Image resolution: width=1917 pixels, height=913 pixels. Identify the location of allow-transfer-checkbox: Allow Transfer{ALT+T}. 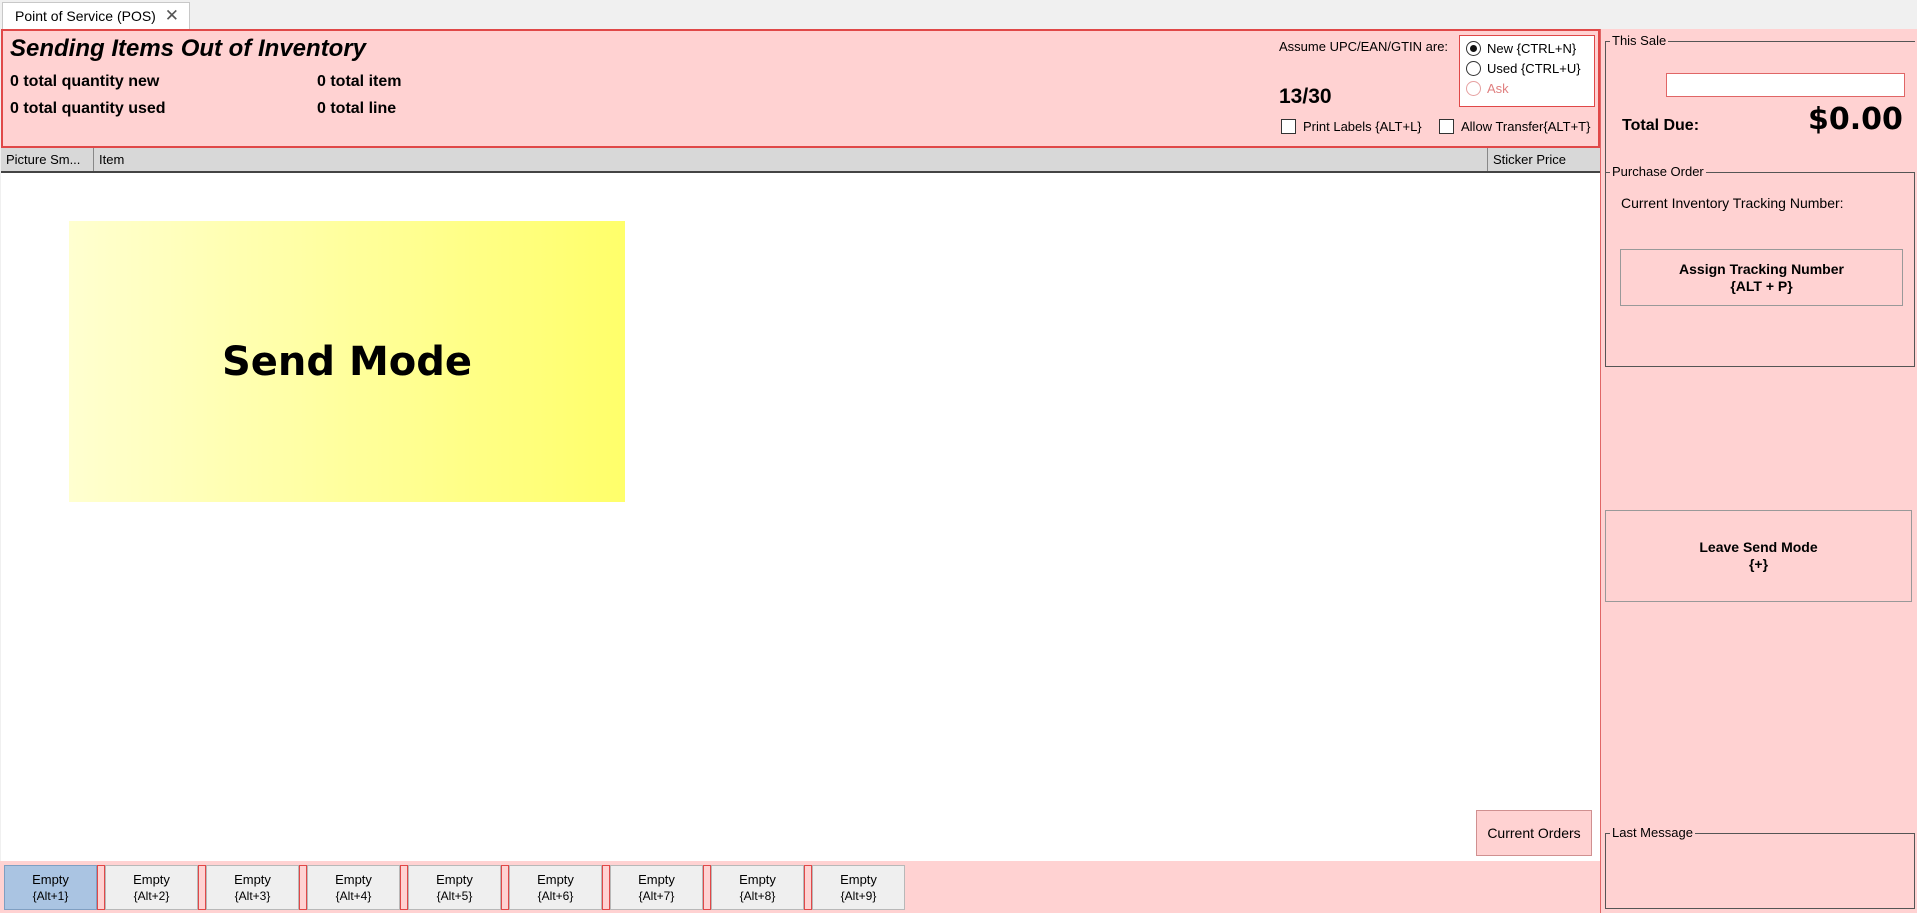
(1514, 126).